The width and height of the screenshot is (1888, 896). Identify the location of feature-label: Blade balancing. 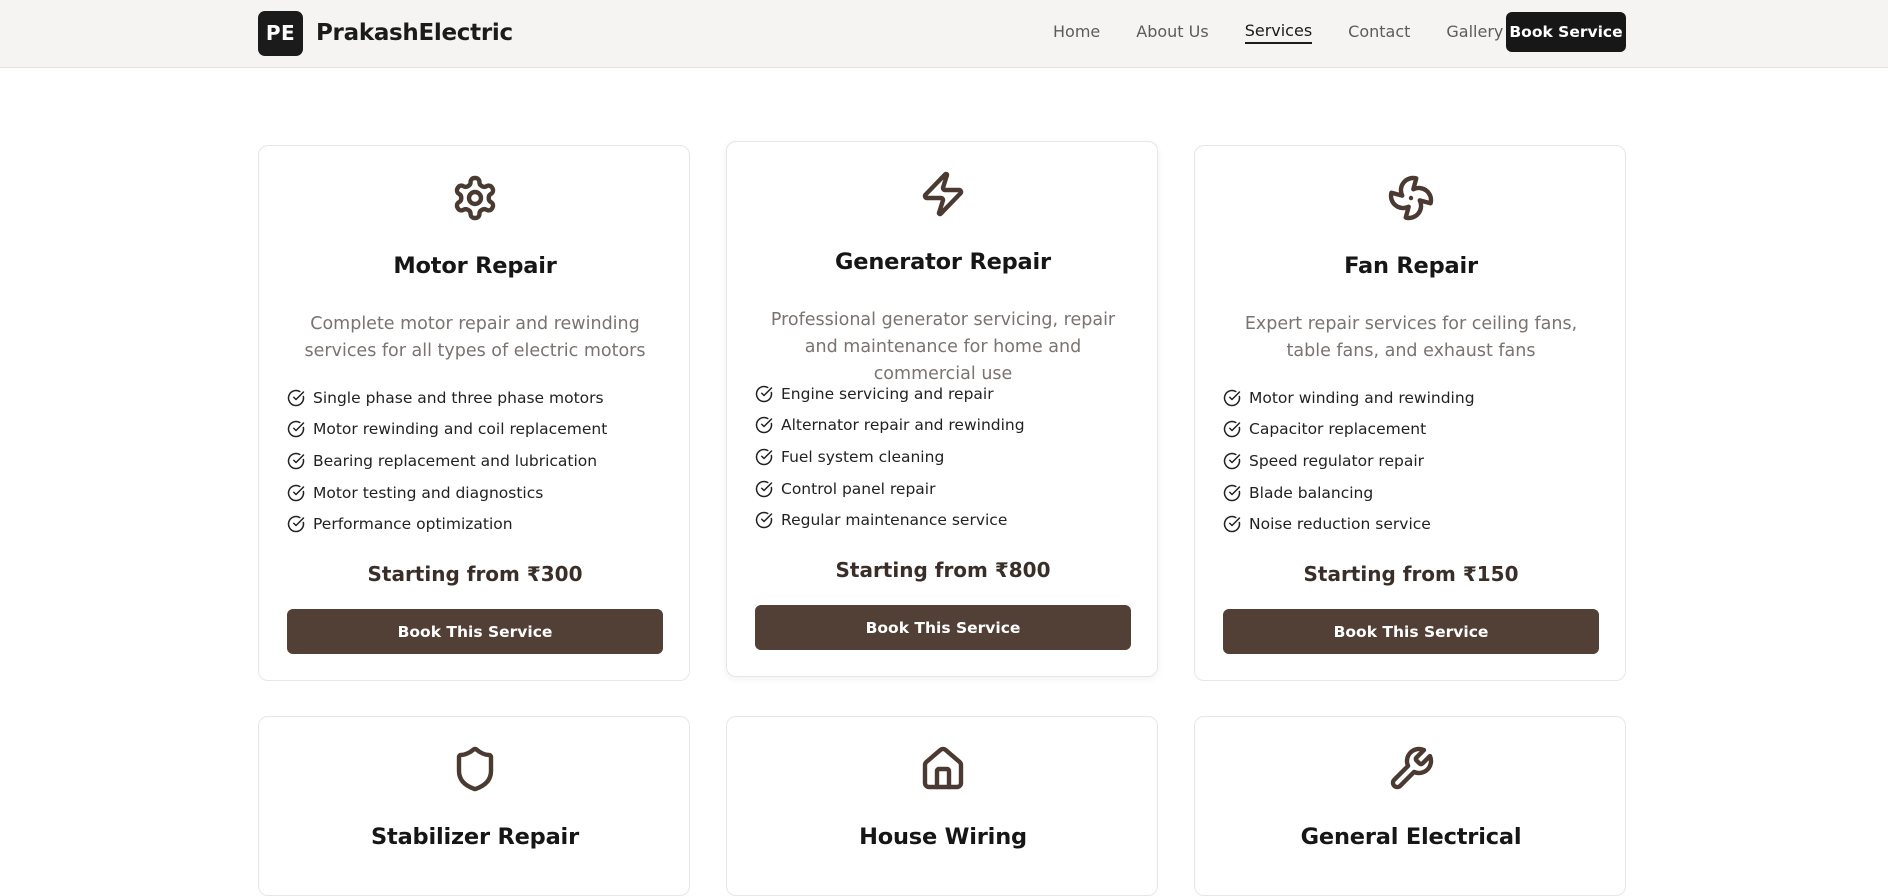
(1311, 492).